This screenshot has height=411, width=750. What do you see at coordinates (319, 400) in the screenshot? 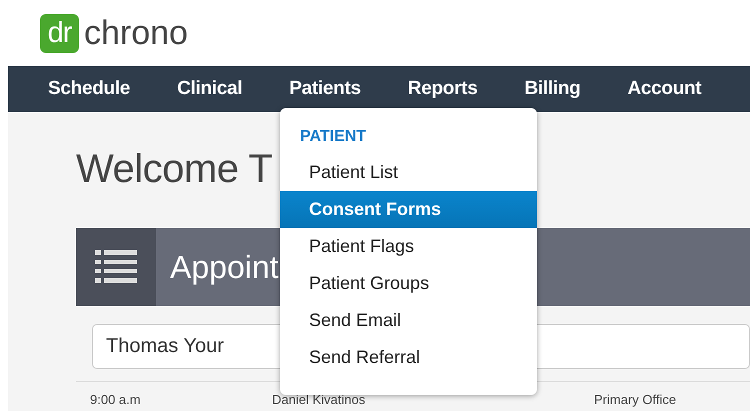
I see `table-cell-text: Daniel Kivatinos` at bounding box center [319, 400].